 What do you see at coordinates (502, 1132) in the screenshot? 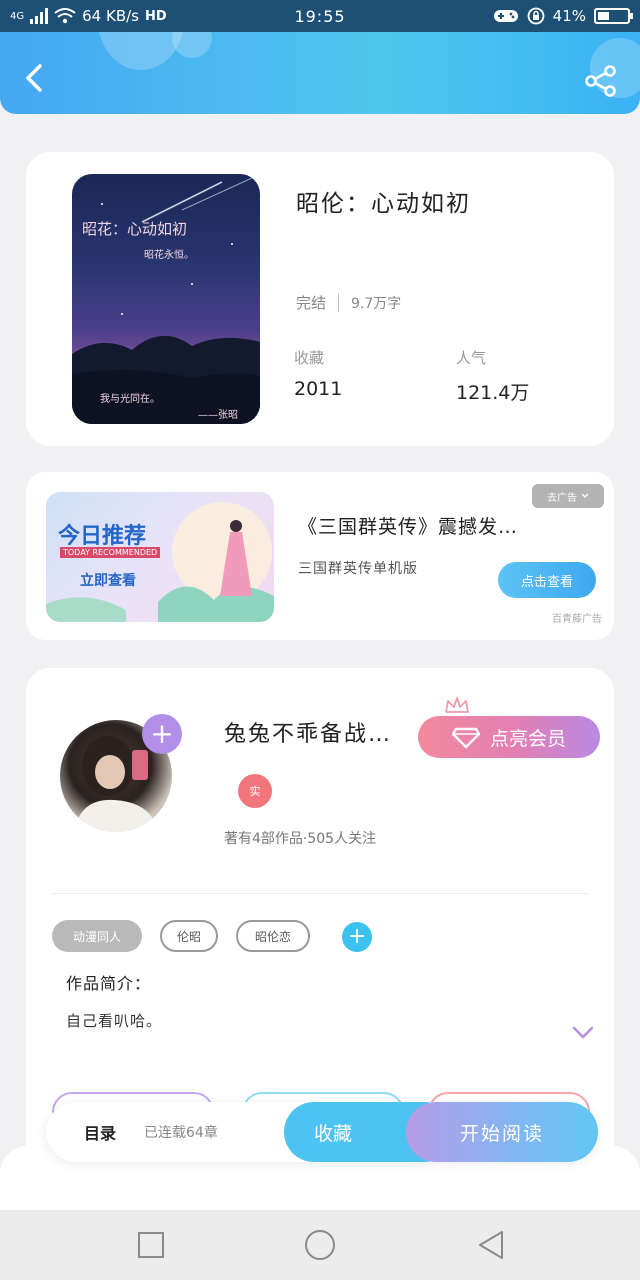
I see `start-reading-button: 开始阅读` at bounding box center [502, 1132].